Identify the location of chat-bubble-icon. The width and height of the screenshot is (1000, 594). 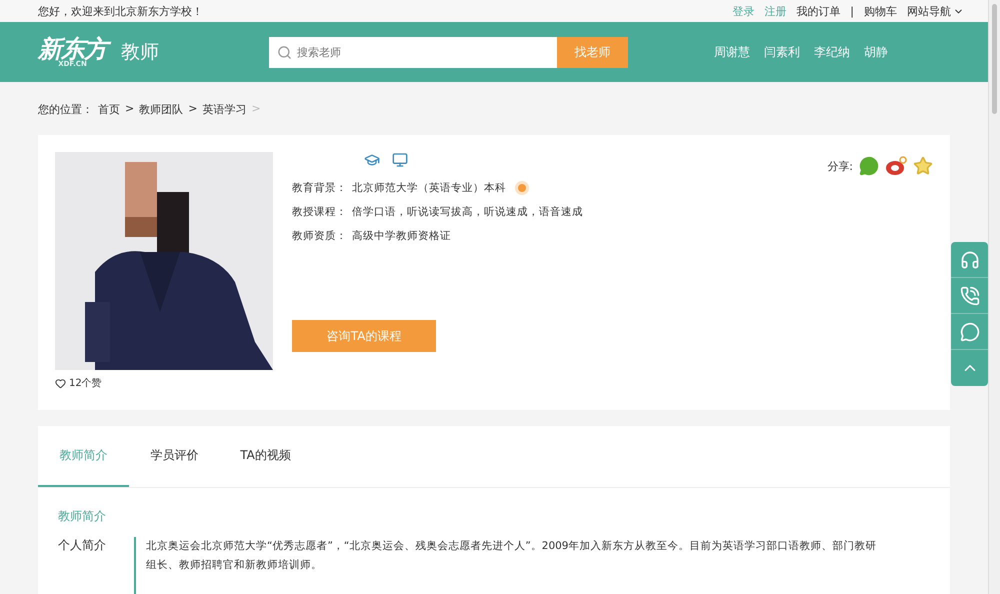
(869, 166).